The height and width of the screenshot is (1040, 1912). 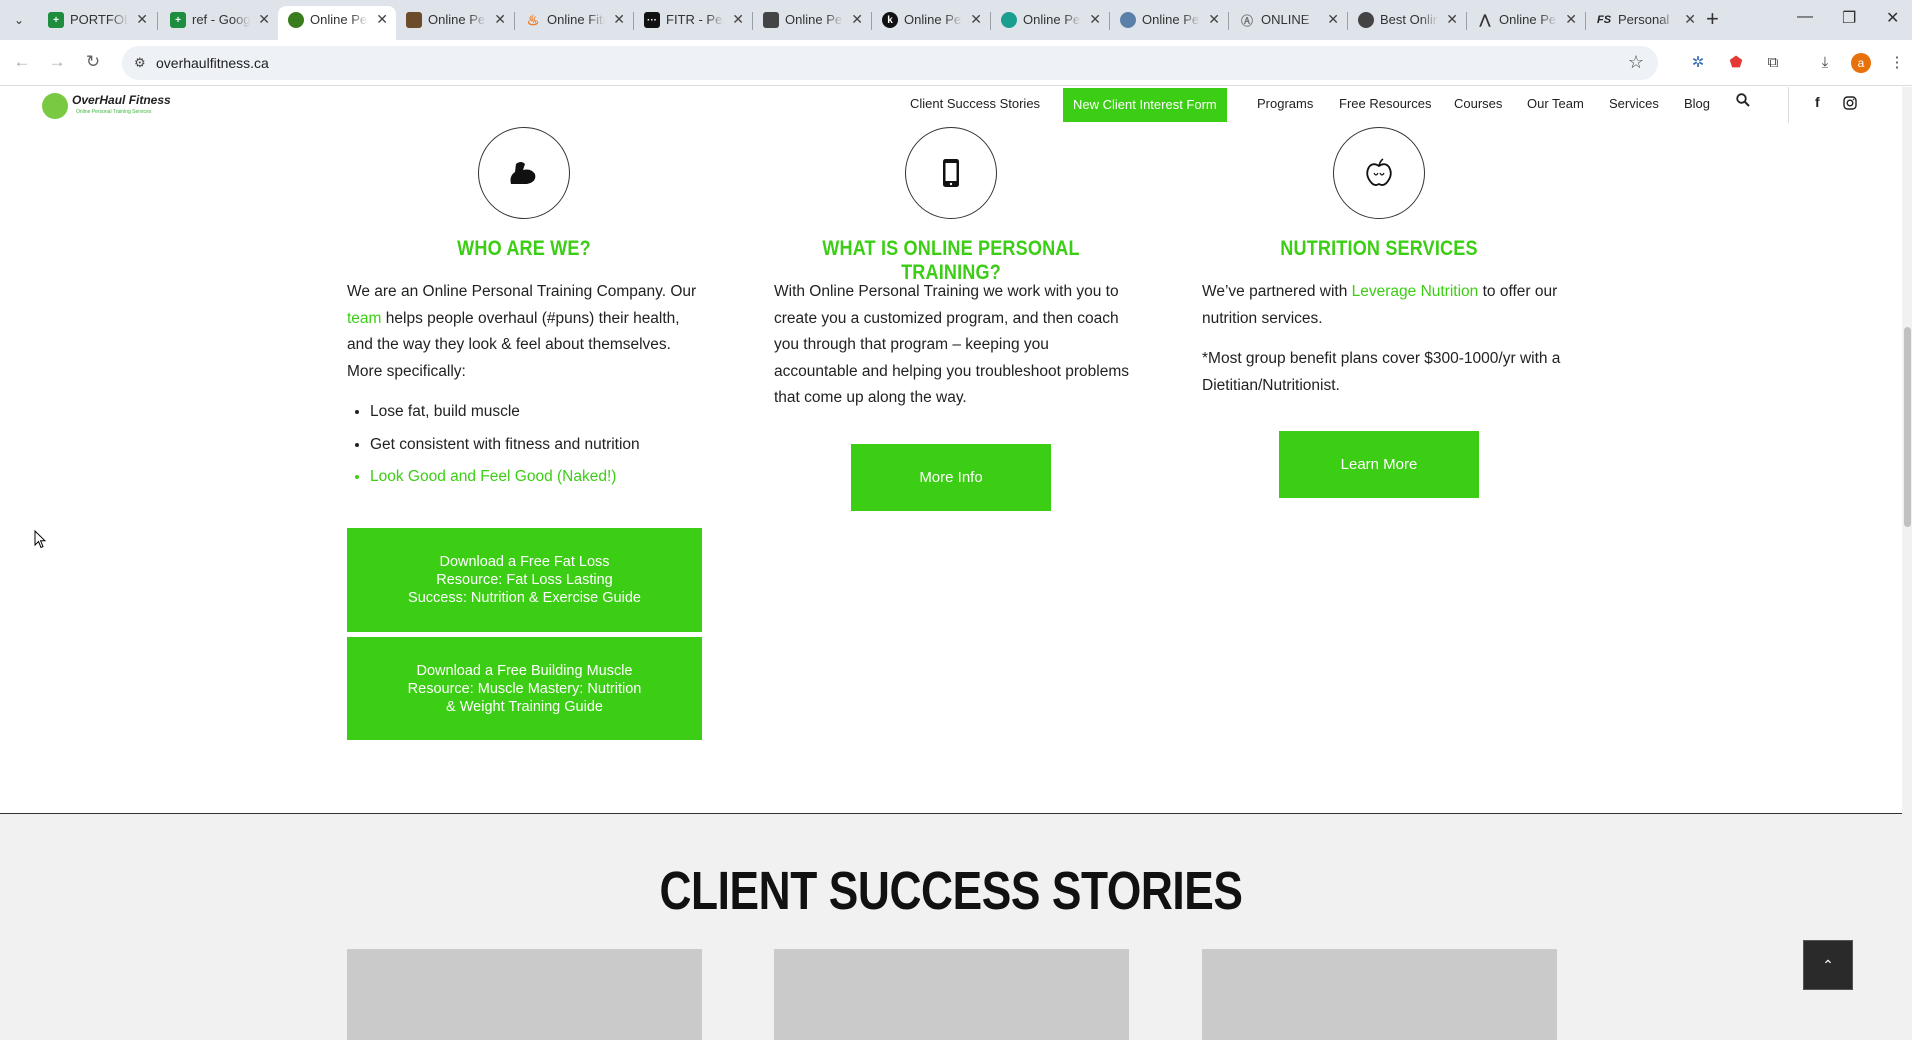 What do you see at coordinates (1636, 62) in the screenshot?
I see `bookmark-star-icon: ☆` at bounding box center [1636, 62].